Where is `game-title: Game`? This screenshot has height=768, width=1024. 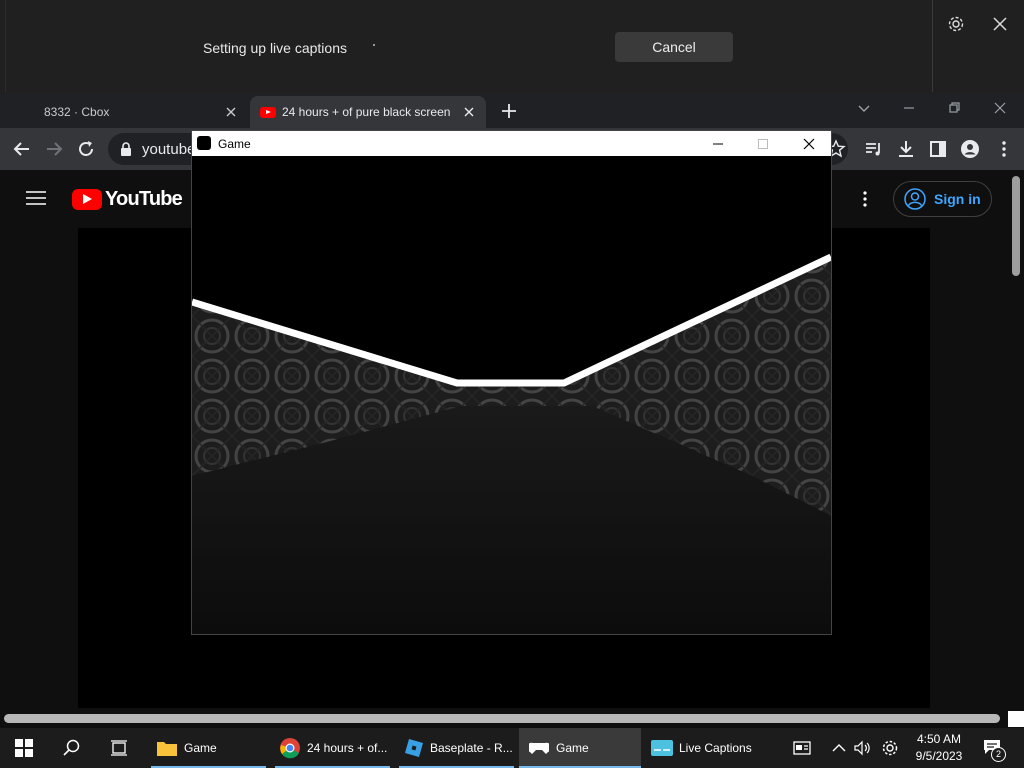 game-title: Game is located at coordinates (234, 144).